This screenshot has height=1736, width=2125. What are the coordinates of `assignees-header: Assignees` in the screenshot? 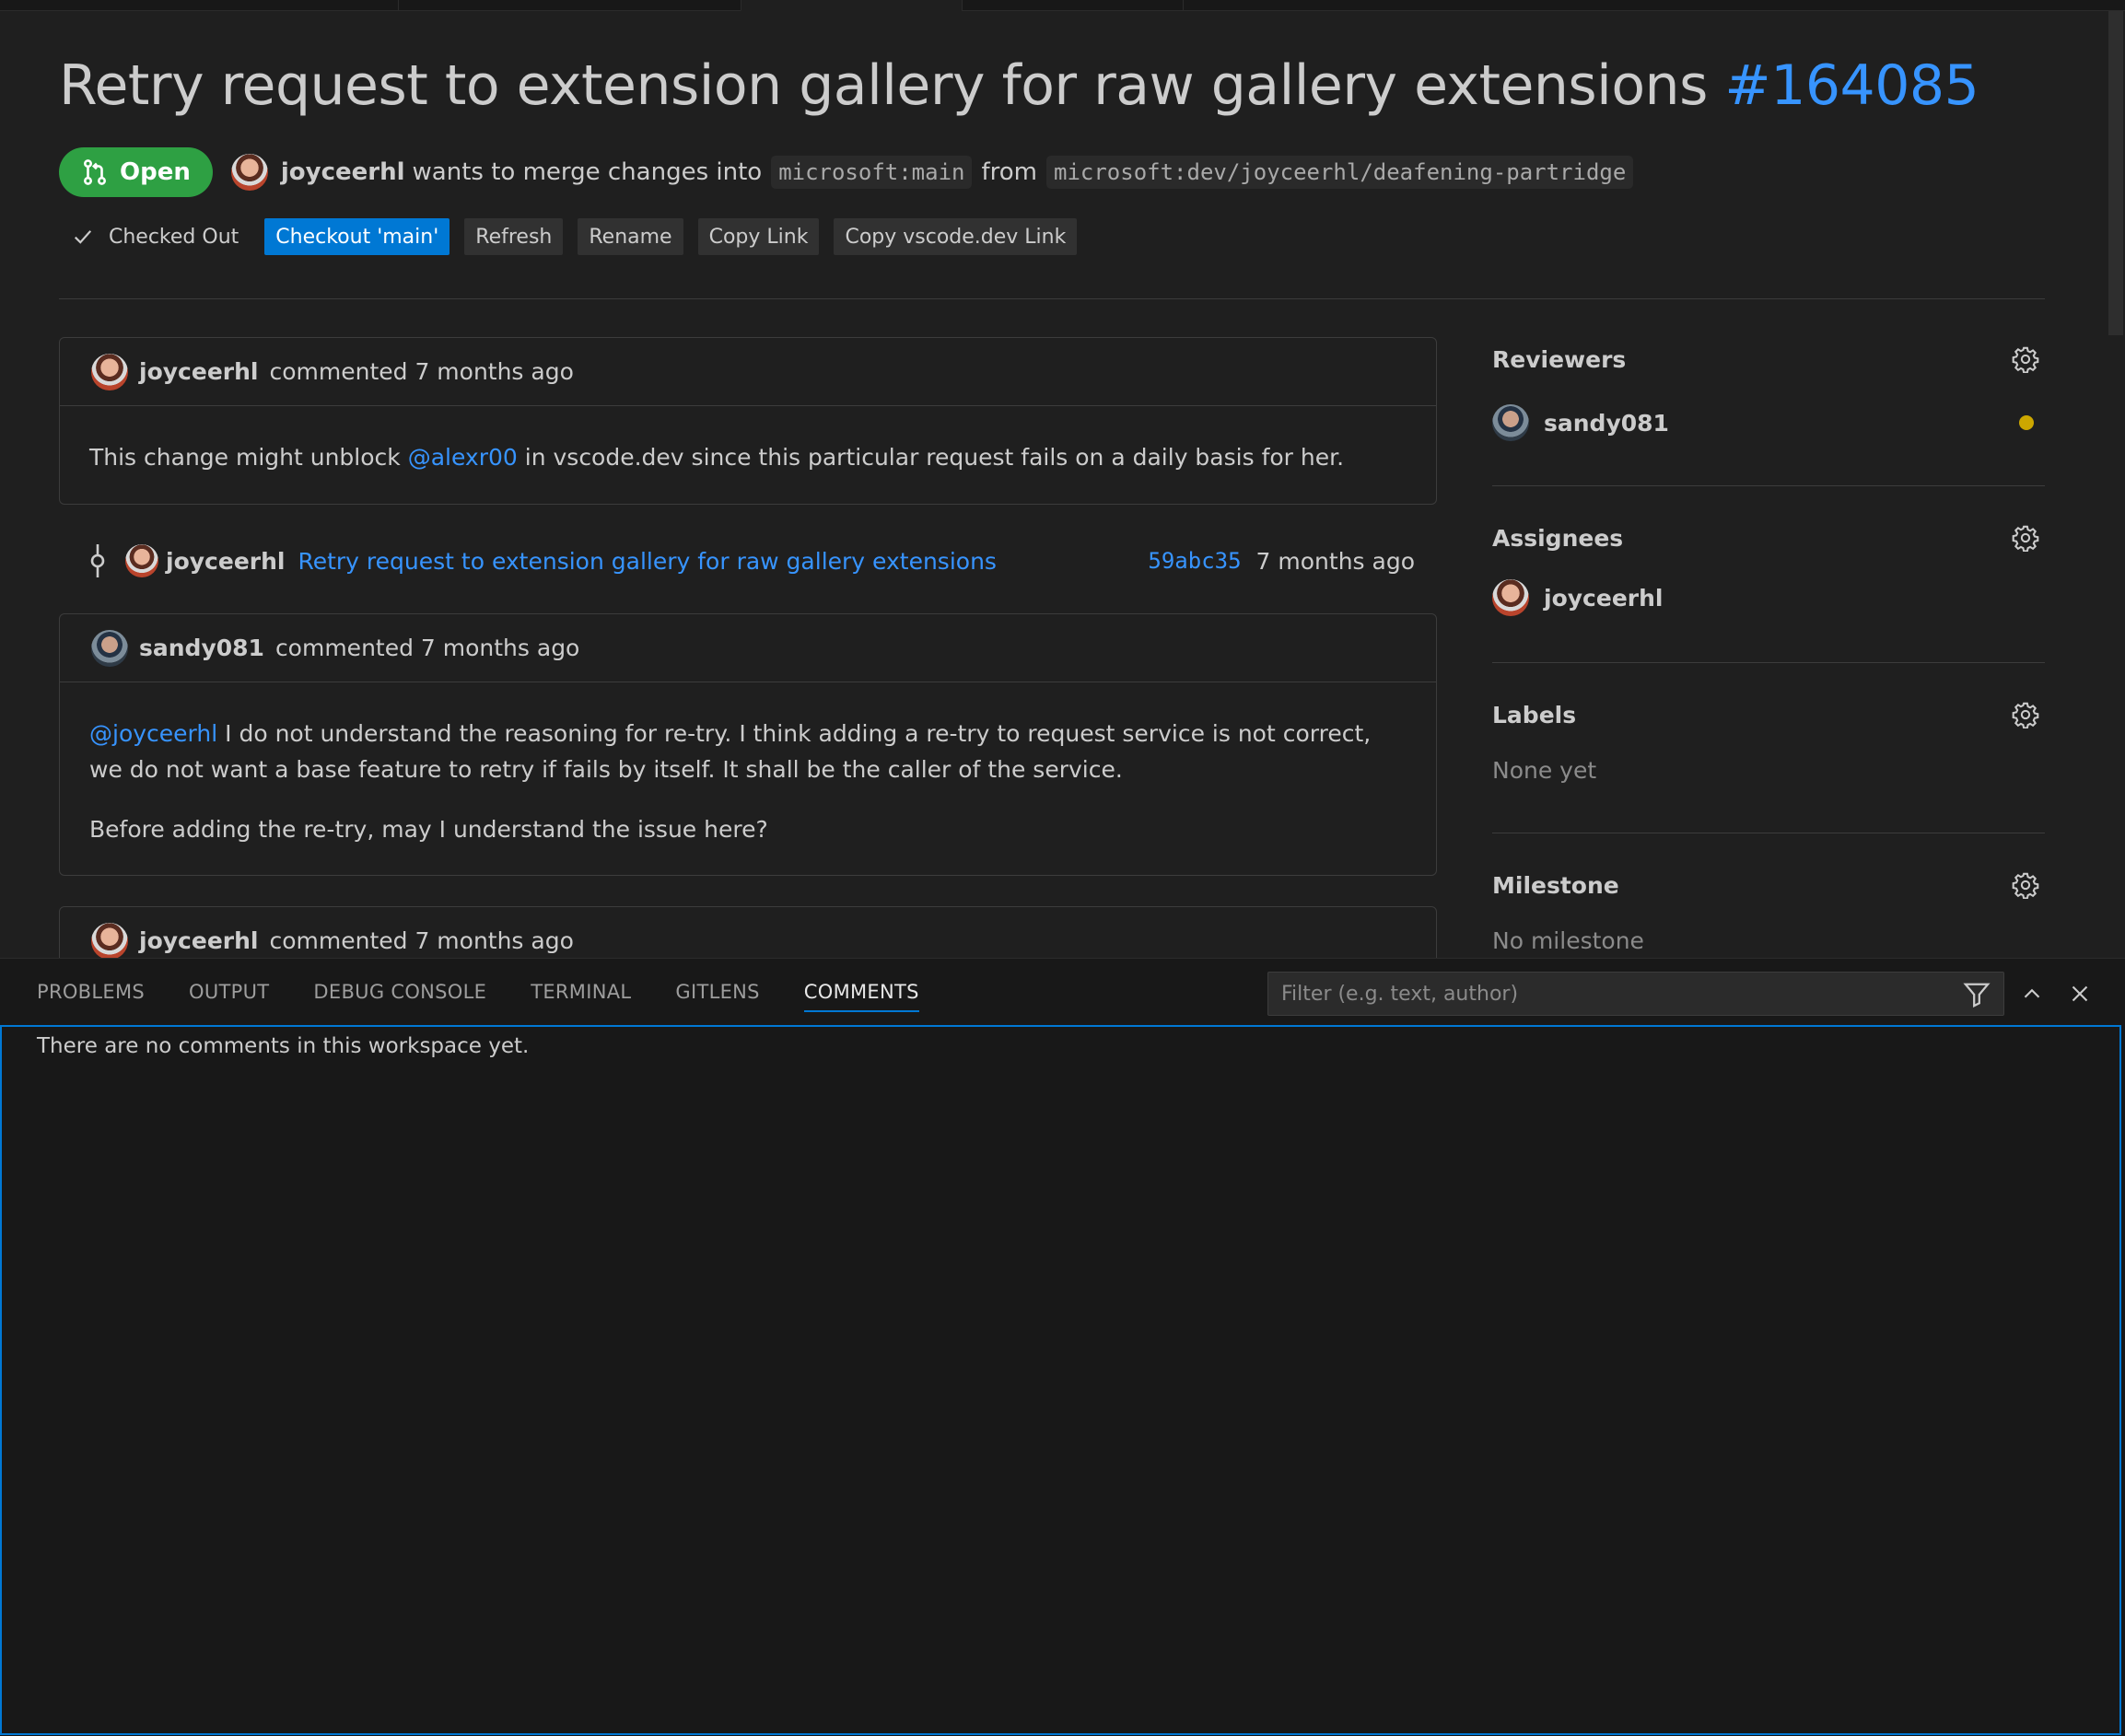 It's located at (1769, 537).